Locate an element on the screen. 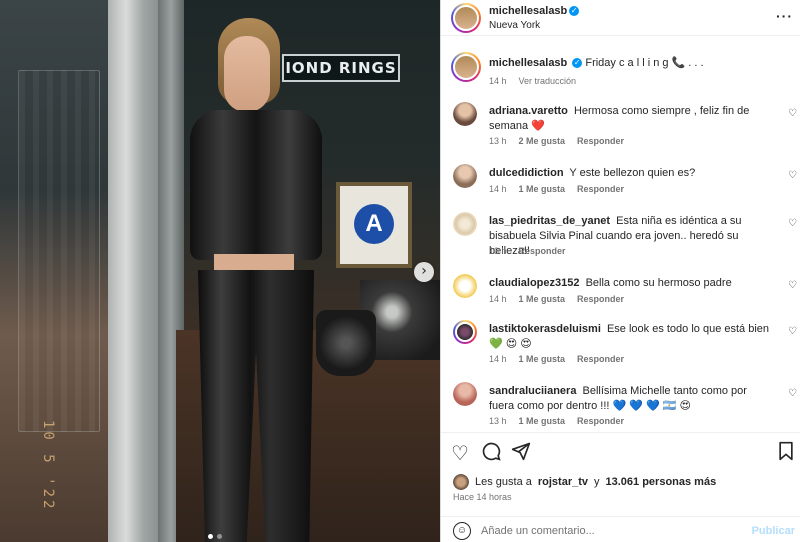 The width and height of the screenshot is (800, 542). translate-link: Ver traducción is located at coordinates (548, 81).